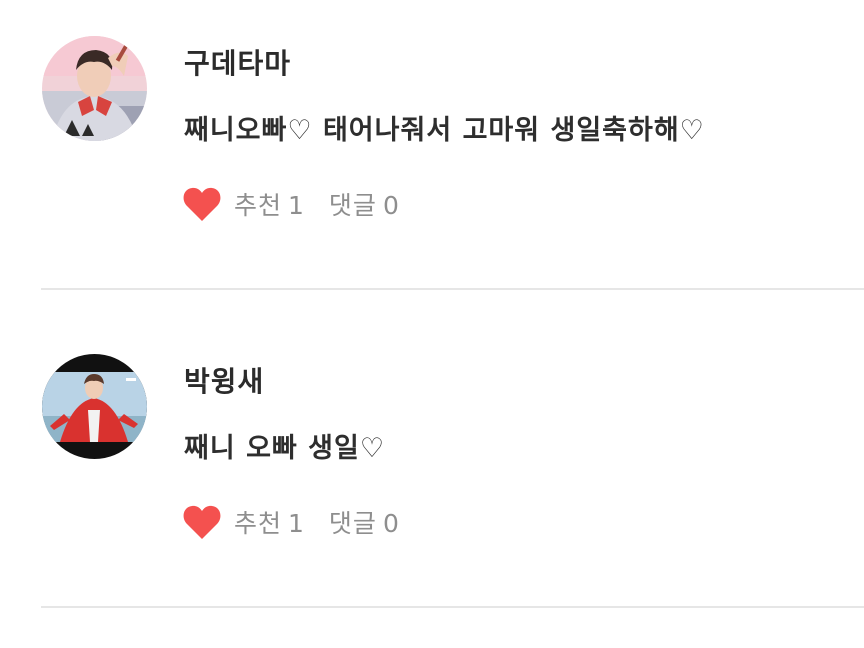  What do you see at coordinates (444, 130) in the screenshot?
I see `comment-text: 째니오빠♡ 태어나줘서 고마워 생일축하해♡` at bounding box center [444, 130].